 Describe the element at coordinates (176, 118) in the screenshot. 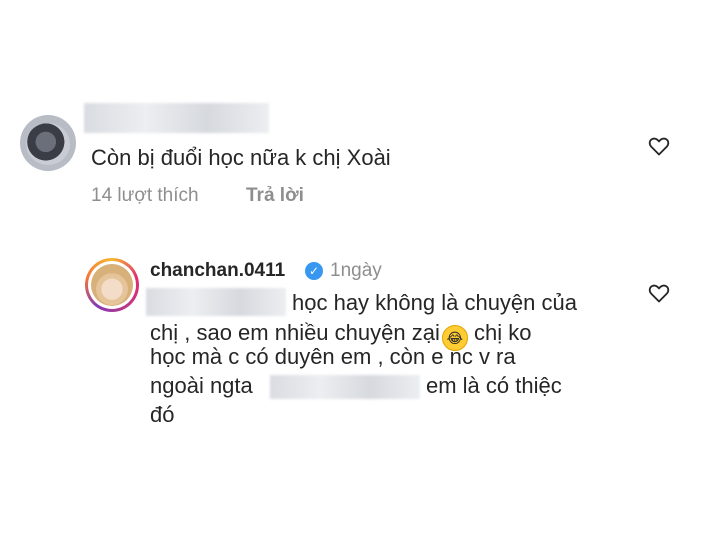

I see `blurred-username` at that location.